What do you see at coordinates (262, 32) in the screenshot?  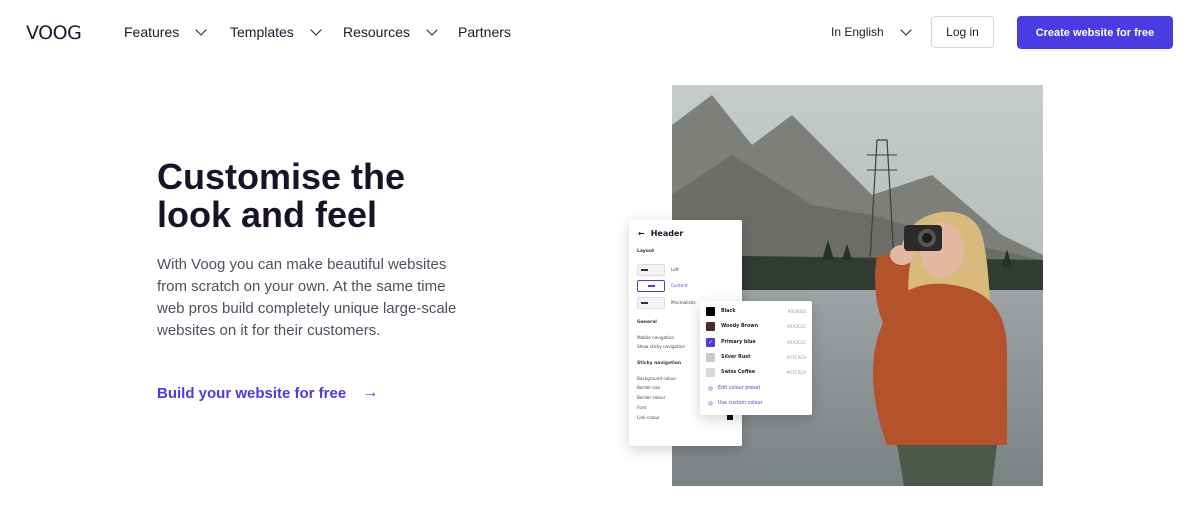 I see `nav-templates-label: Templates` at bounding box center [262, 32].